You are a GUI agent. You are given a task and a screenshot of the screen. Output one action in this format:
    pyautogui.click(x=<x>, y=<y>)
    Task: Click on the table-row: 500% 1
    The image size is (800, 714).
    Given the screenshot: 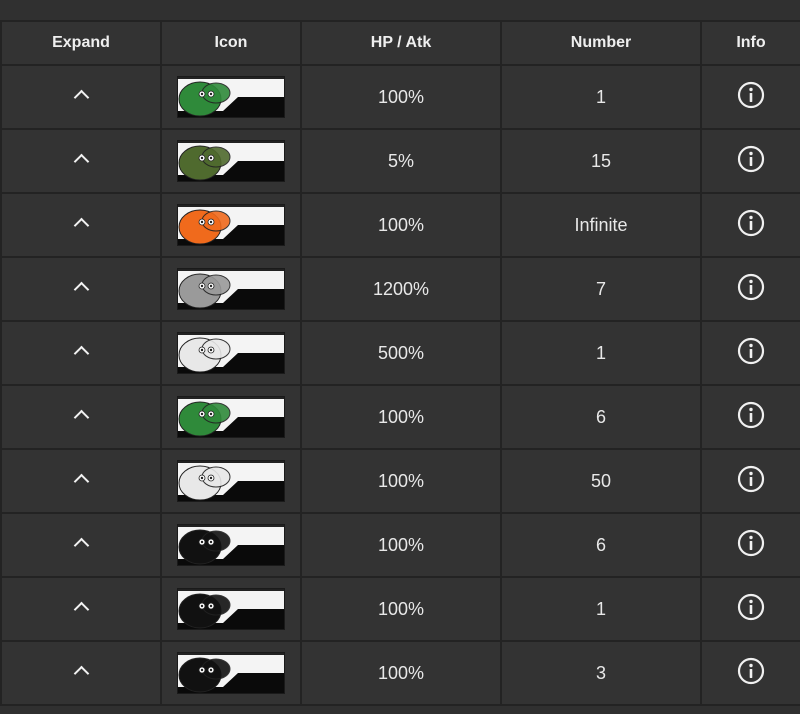 What is the action you would take?
    pyautogui.click(x=400, y=353)
    